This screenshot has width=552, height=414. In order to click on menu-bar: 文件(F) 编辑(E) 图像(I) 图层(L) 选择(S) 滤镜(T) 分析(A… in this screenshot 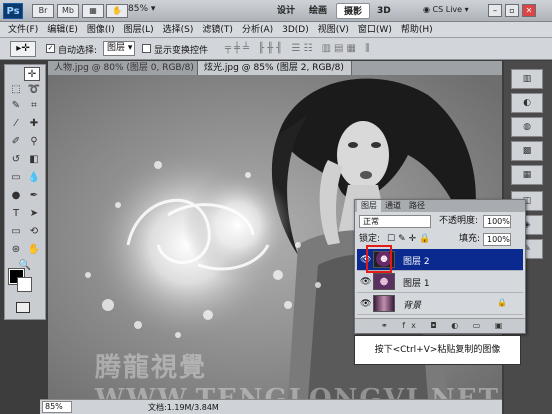, I will do `click(276, 30)`.